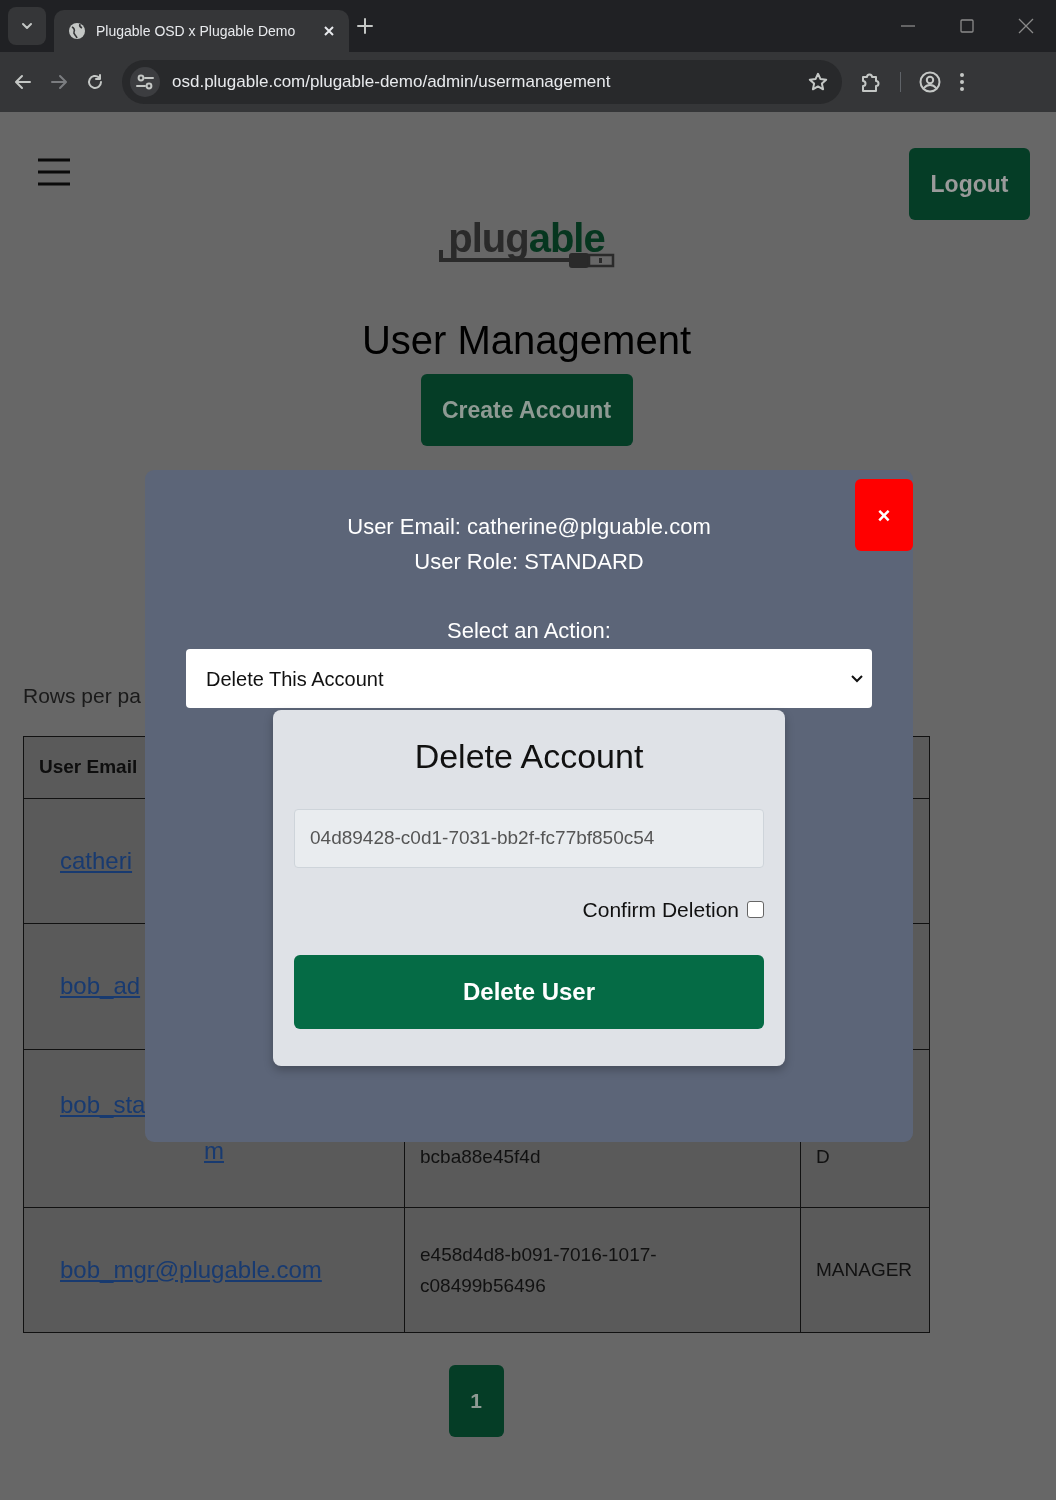 The image size is (1056, 1500). What do you see at coordinates (23, 82) in the screenshot?
I see `back-icon` at bounding box center [23, 82].